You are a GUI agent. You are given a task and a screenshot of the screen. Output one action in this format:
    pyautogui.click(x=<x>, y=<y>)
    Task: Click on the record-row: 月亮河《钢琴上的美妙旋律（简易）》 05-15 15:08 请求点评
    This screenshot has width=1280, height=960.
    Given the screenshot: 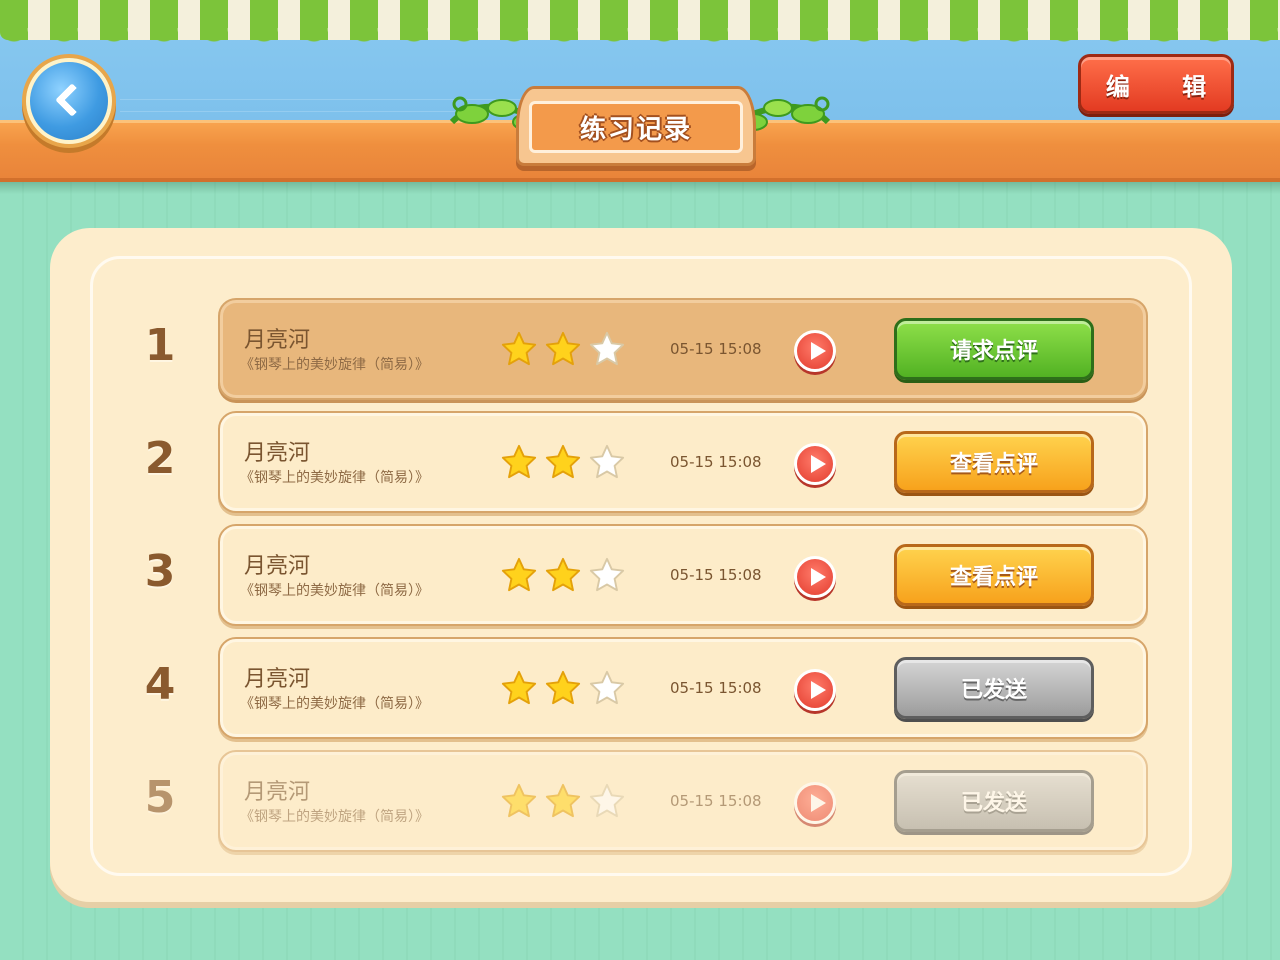 What is the action you would take?
    pyautogui.click(x=683, y=349)
    